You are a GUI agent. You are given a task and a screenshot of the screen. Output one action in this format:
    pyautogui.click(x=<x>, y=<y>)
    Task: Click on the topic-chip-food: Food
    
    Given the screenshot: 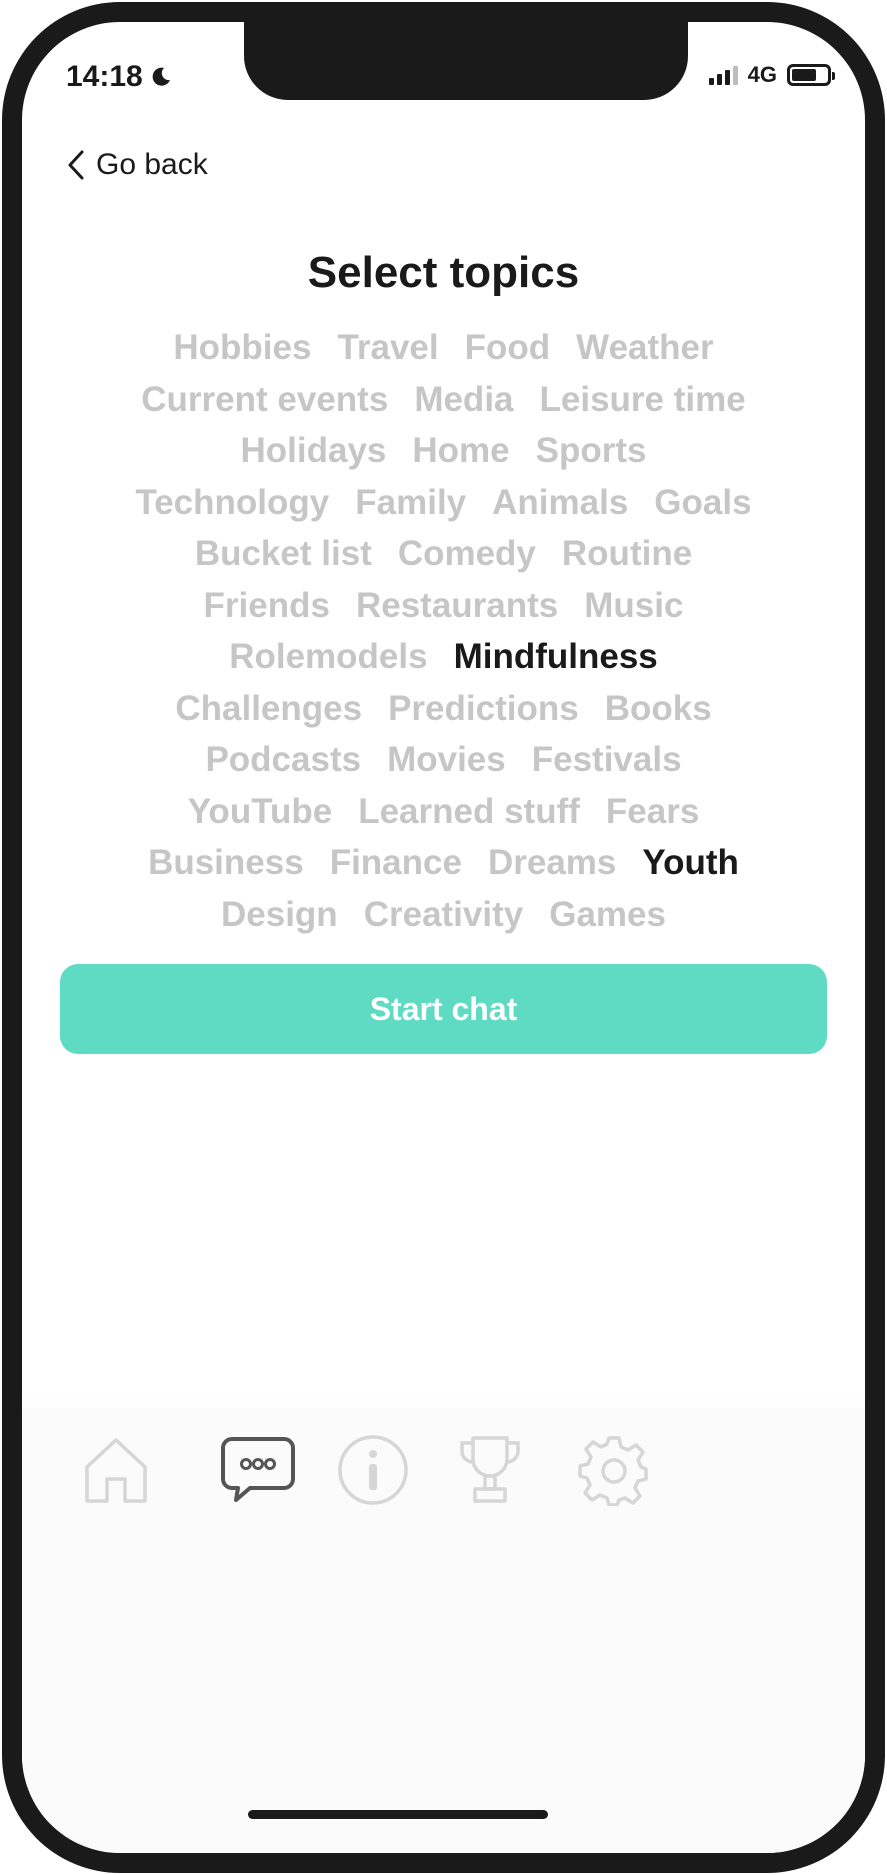 What is the action you would take?
    pyautogui.click(x=508, y=348)
    